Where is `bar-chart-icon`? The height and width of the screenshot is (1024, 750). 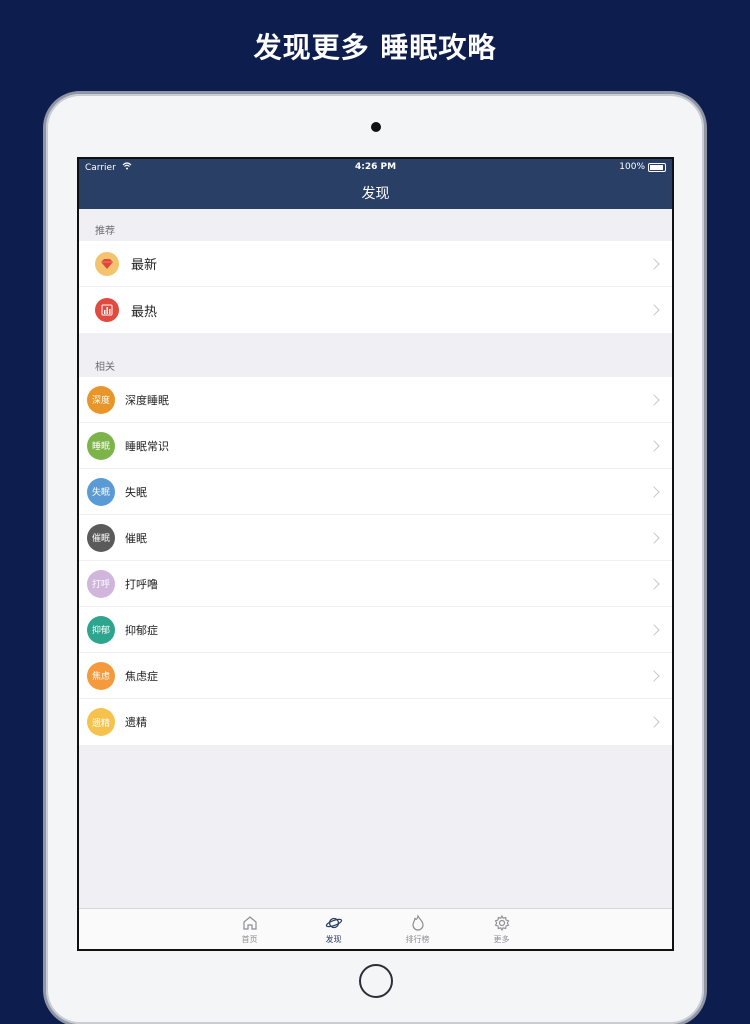
bar-chart-icon is located at coordinates (107, 310).